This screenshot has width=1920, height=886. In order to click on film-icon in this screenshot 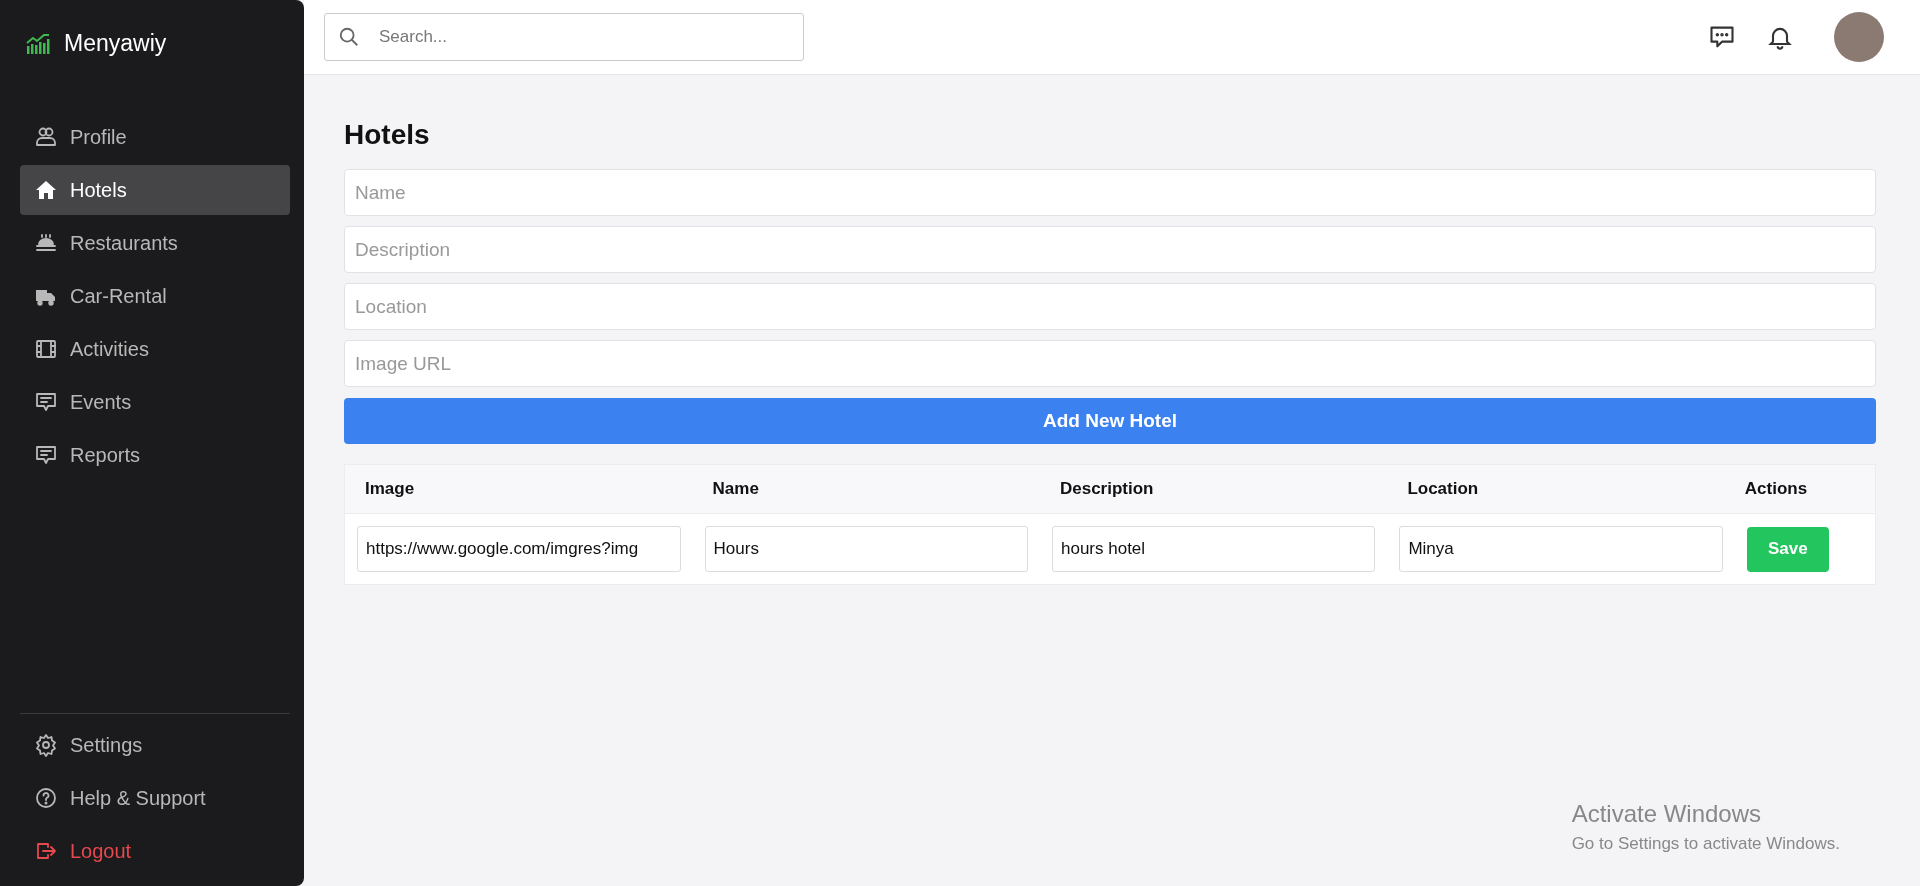, I will do `click(46, 349)`.